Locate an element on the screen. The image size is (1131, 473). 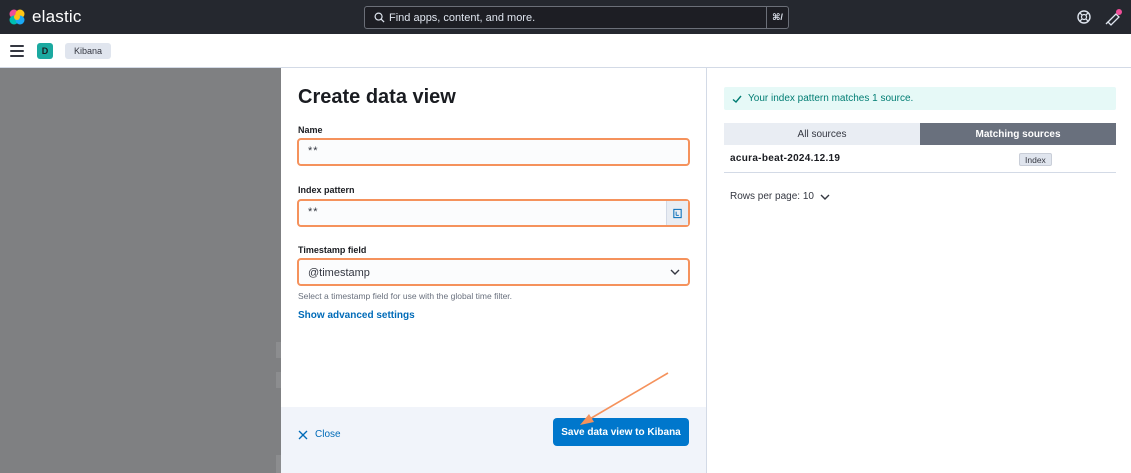
index-pattern-field: ** is located at coordinates (493, 213).